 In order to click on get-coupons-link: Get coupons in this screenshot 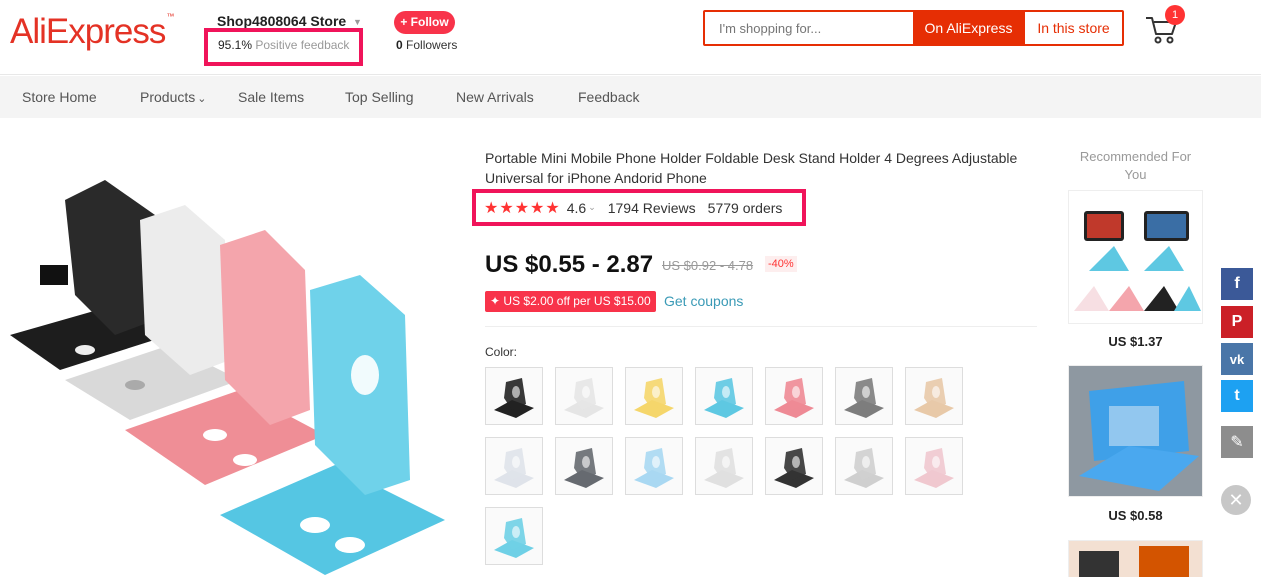, I will do `click(703, 301)`.